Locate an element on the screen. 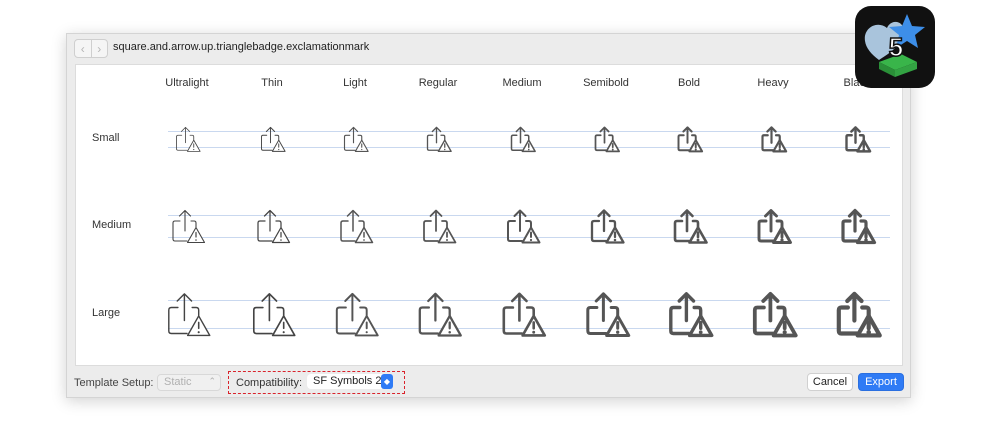 The width and height of the screenshot is (1000, 423). app-icon-badge: 5 is located at coordinates (896, 47).